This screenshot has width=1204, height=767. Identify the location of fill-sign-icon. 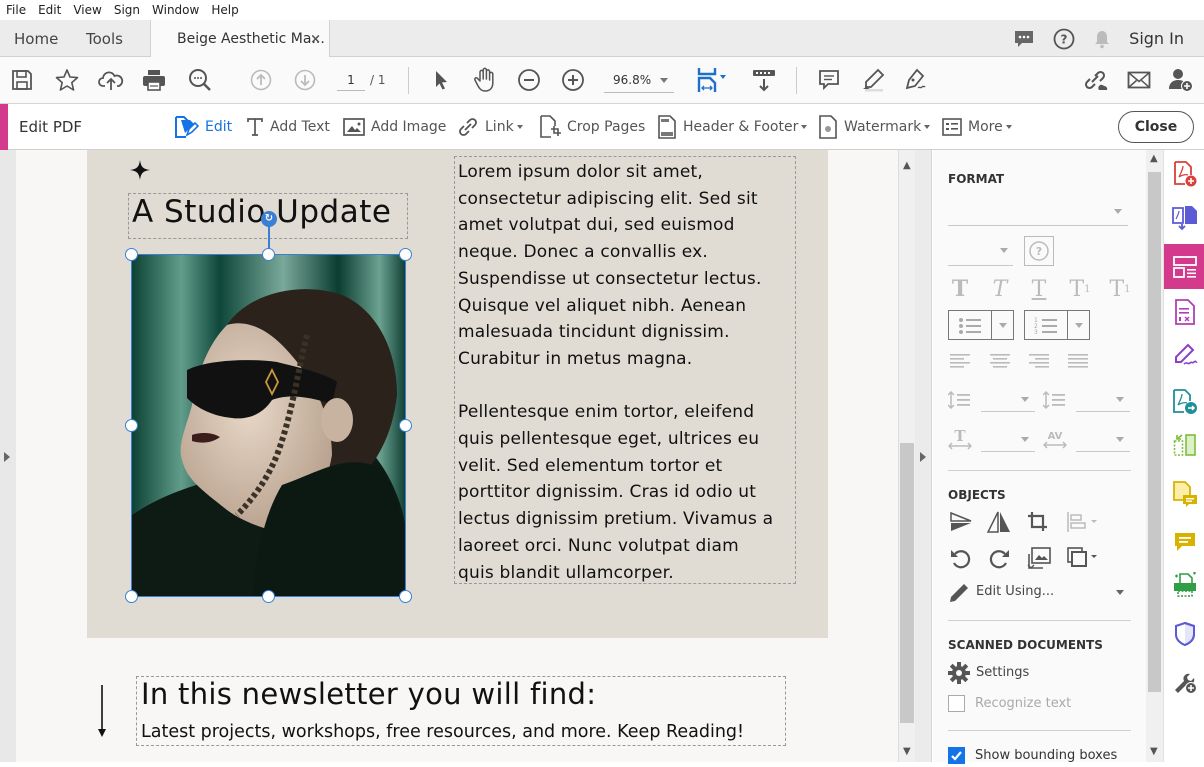
(1184, 354).